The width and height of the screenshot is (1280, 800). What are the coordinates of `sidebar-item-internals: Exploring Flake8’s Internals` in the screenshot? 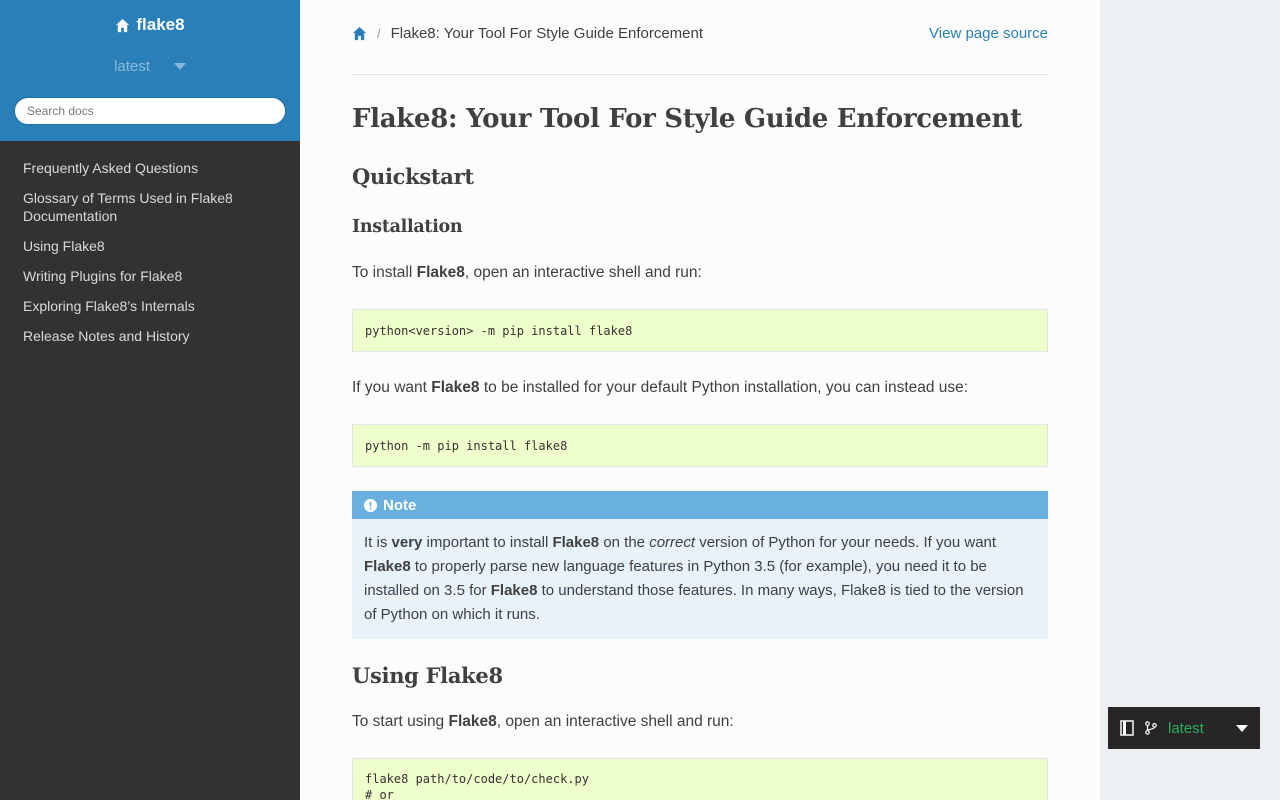 It's located at (150, 306).